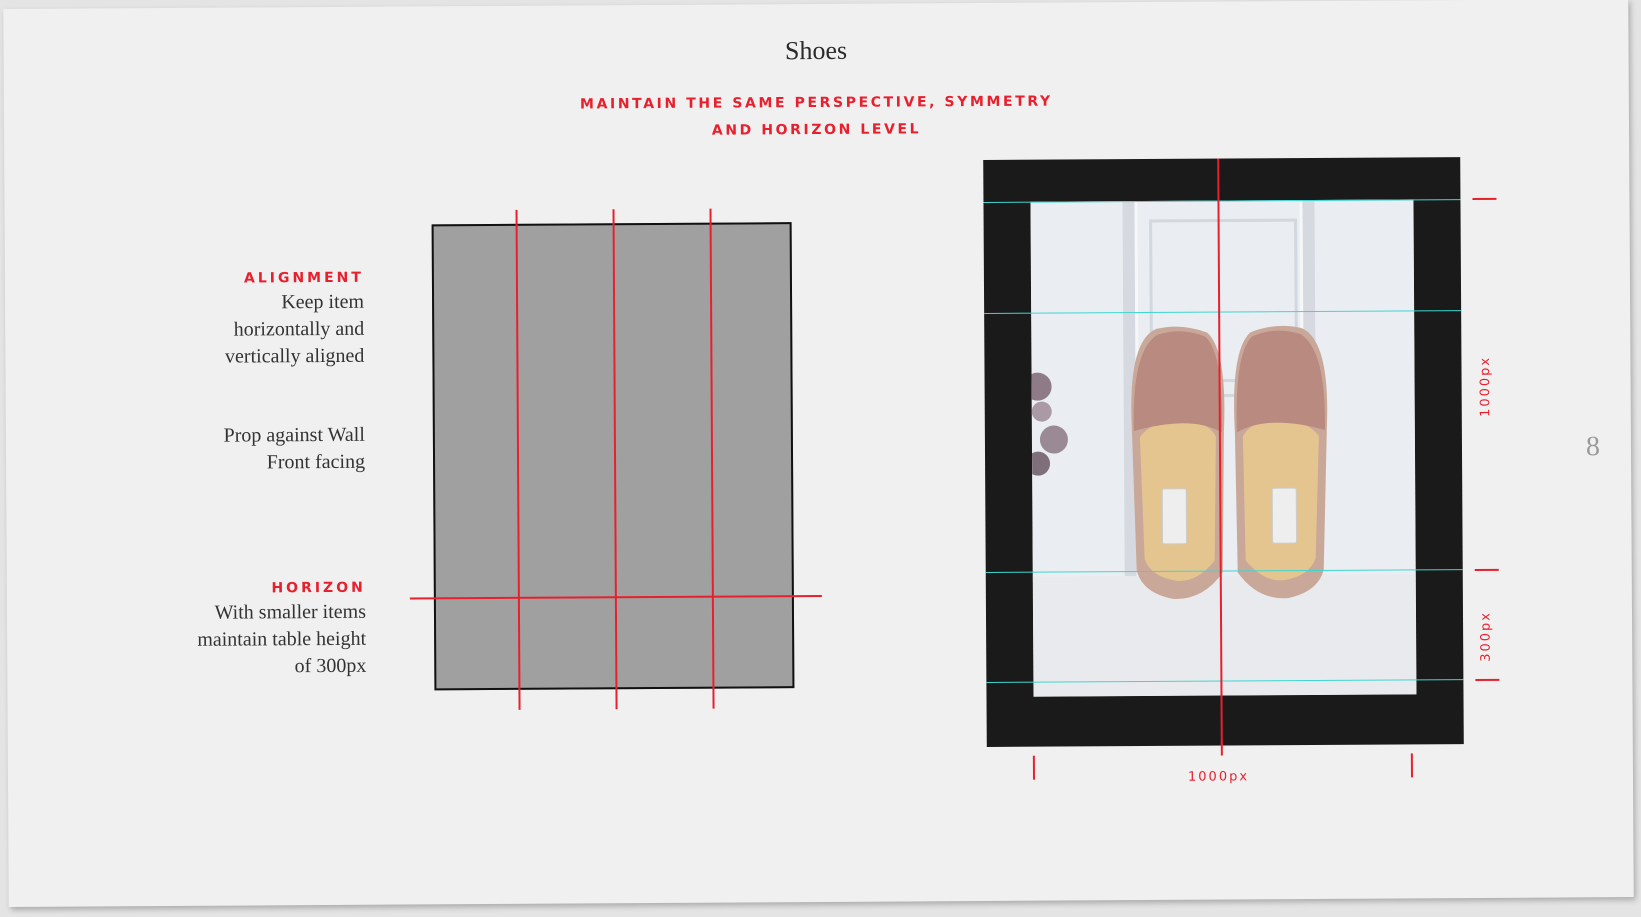 This screenshot has width=1641, height=917. What do you see at coordinates (299, 329) in the screenshot?
I see `alignment-text-line: horizontally and` at bounding box center [299, 329].